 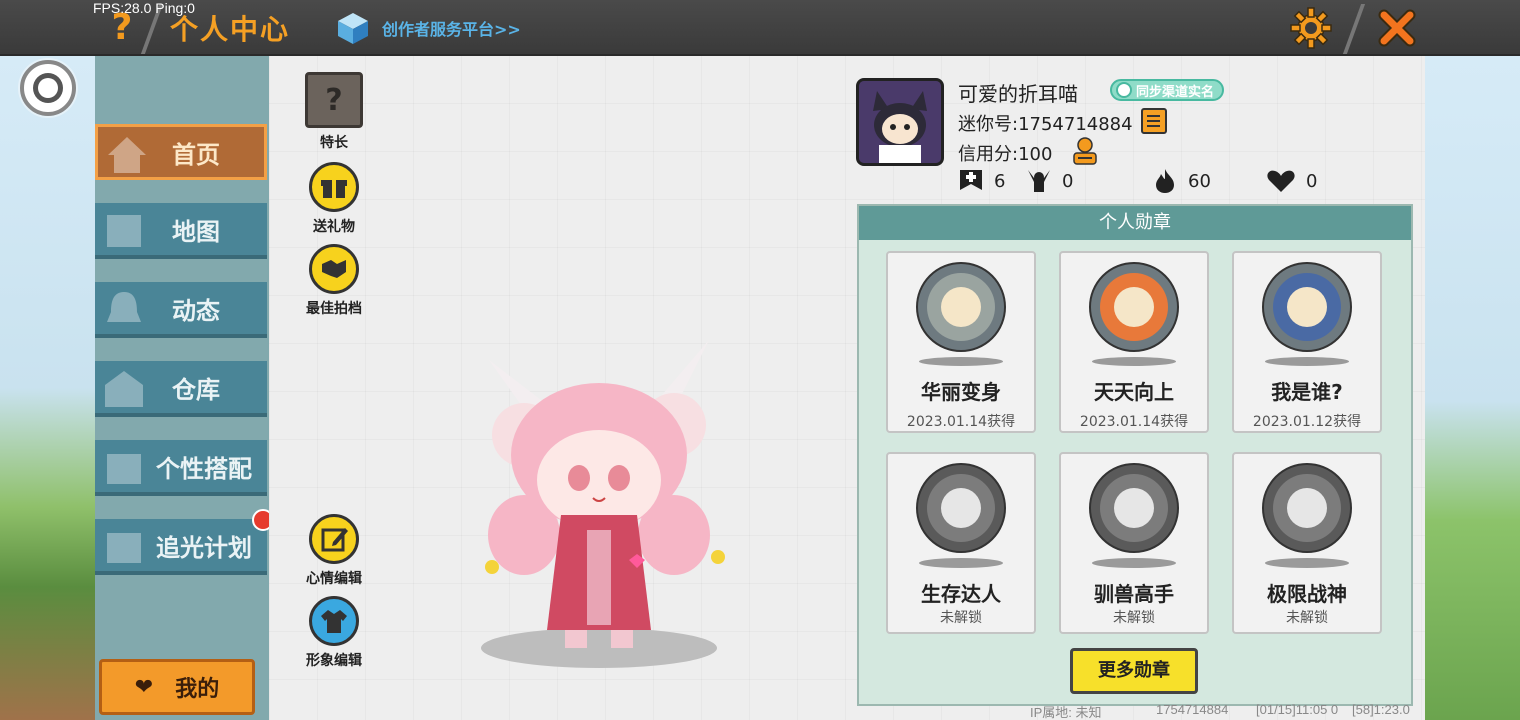 I want to click on sidebar-item-label: 地图, so click(x=196, y=231).